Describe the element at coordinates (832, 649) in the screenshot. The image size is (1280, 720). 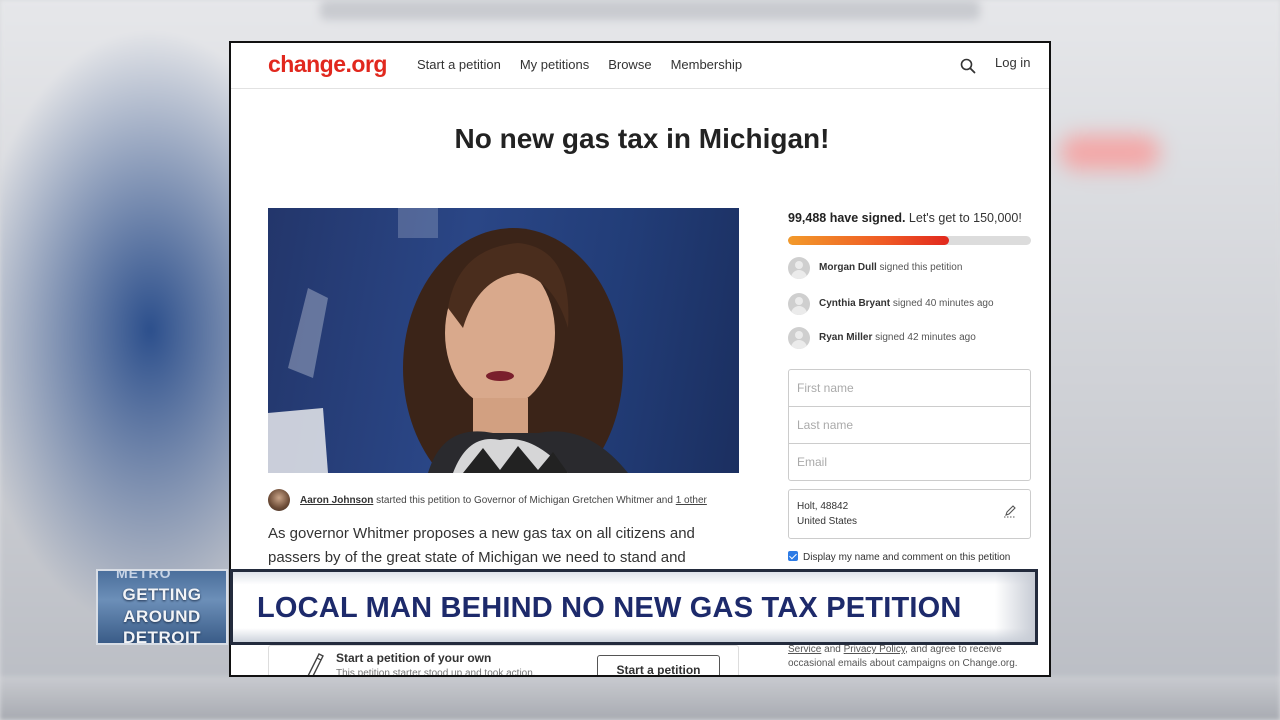
I see `terms-and: and` at that location.